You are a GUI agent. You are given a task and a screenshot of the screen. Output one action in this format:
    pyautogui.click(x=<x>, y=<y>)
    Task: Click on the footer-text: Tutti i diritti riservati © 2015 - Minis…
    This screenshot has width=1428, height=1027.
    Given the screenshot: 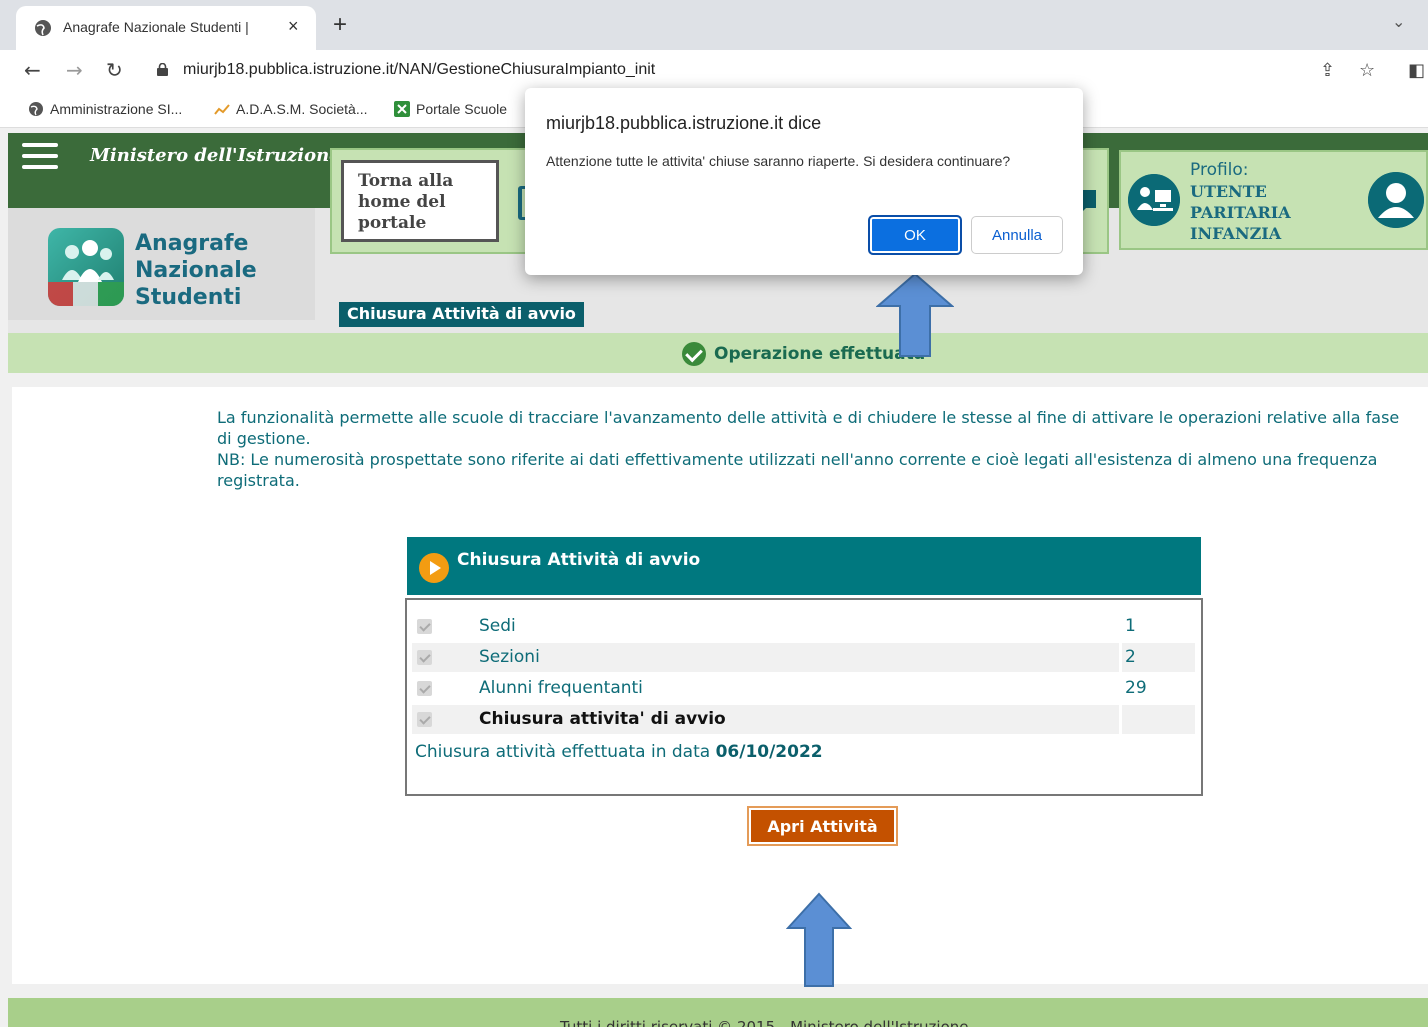 What is the action you would take?
    pyautogui.click(x=764, y=1022)
    